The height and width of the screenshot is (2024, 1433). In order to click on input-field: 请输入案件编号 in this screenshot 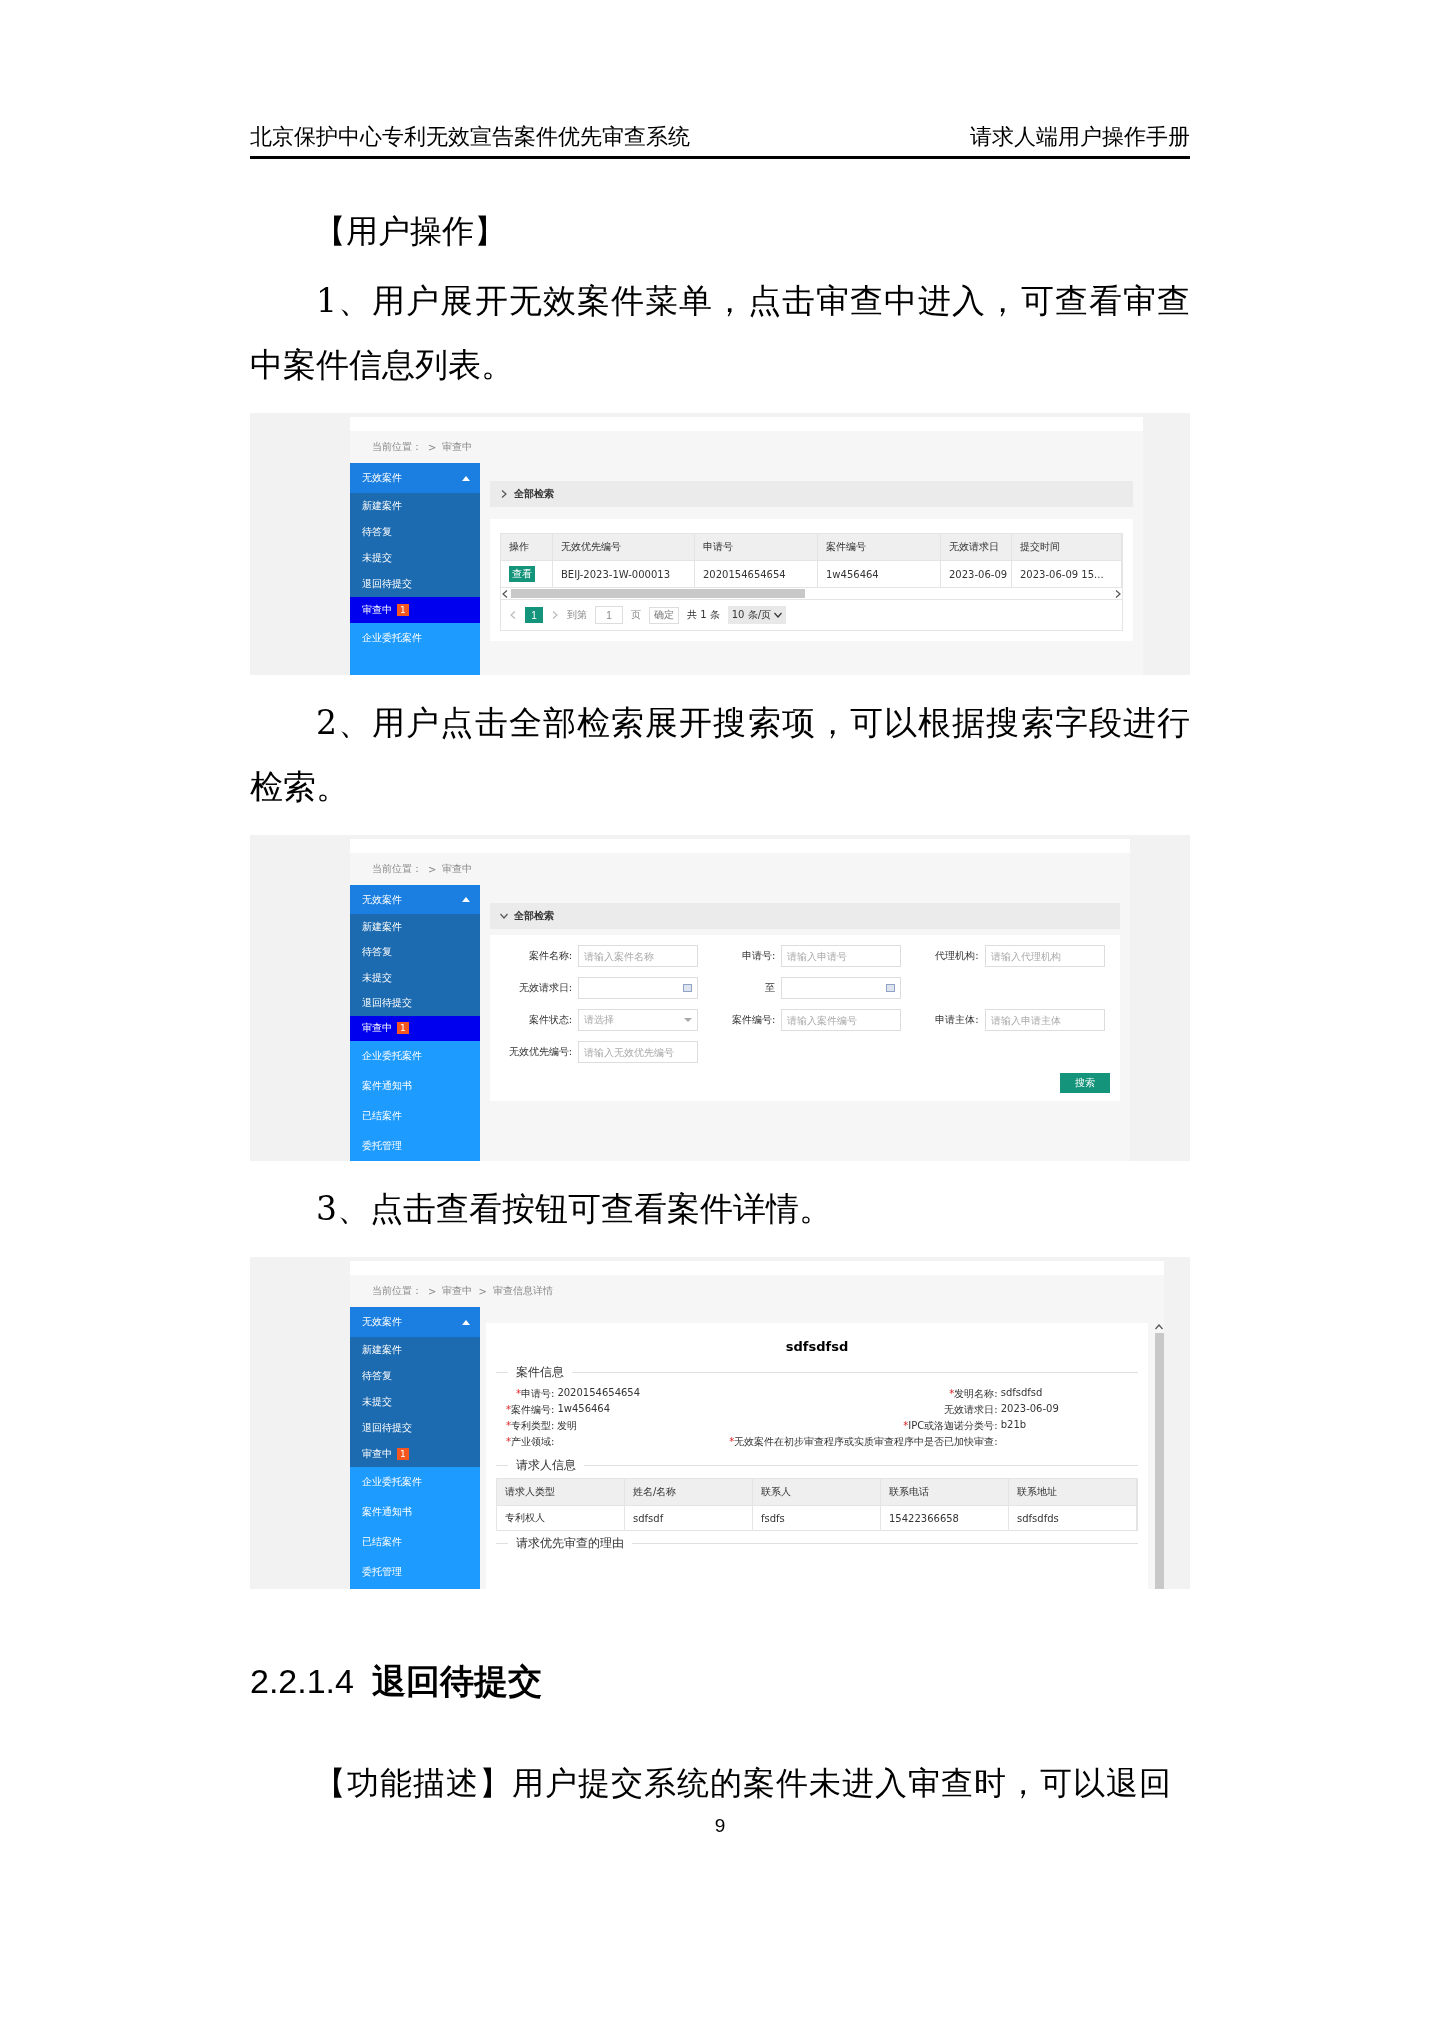, I will do `click(841, 1020)`.